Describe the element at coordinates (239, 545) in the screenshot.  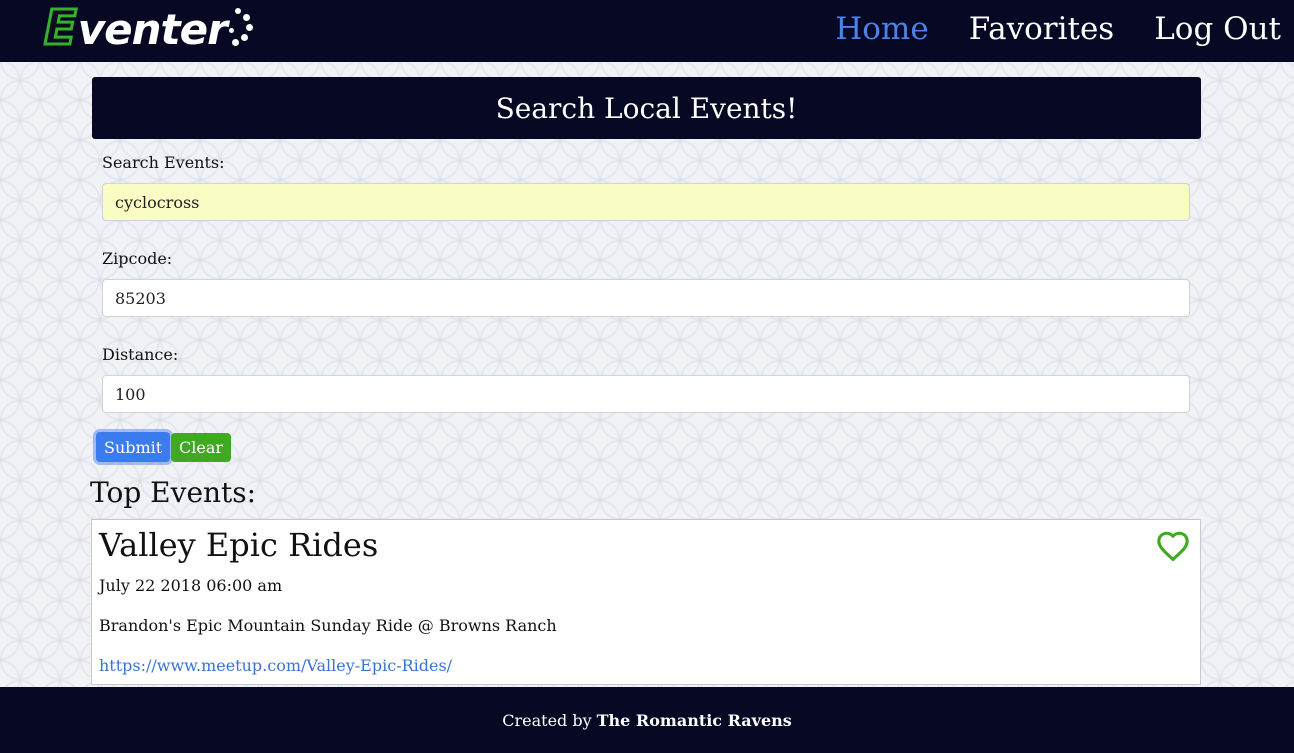
I see `event-title: Valley Epic Rides` at that location.